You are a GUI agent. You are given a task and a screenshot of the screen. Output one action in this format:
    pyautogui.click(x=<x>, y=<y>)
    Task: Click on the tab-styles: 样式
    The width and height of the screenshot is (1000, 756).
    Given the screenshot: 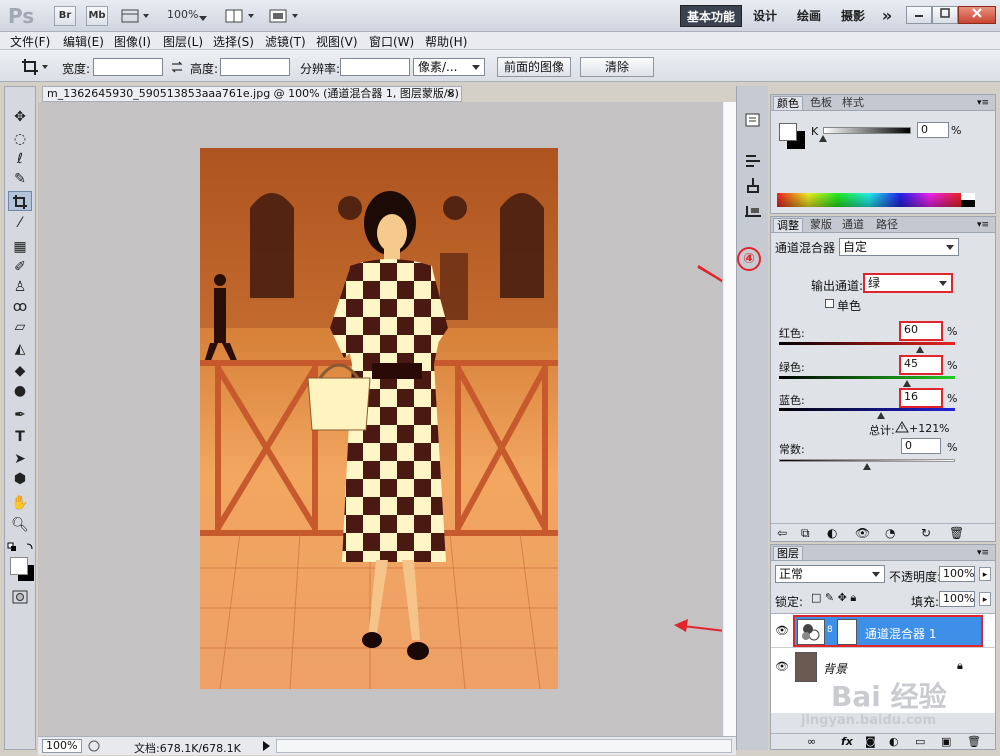 What is the action you would take?
    pyautogui.click(x=853, y=103)
    